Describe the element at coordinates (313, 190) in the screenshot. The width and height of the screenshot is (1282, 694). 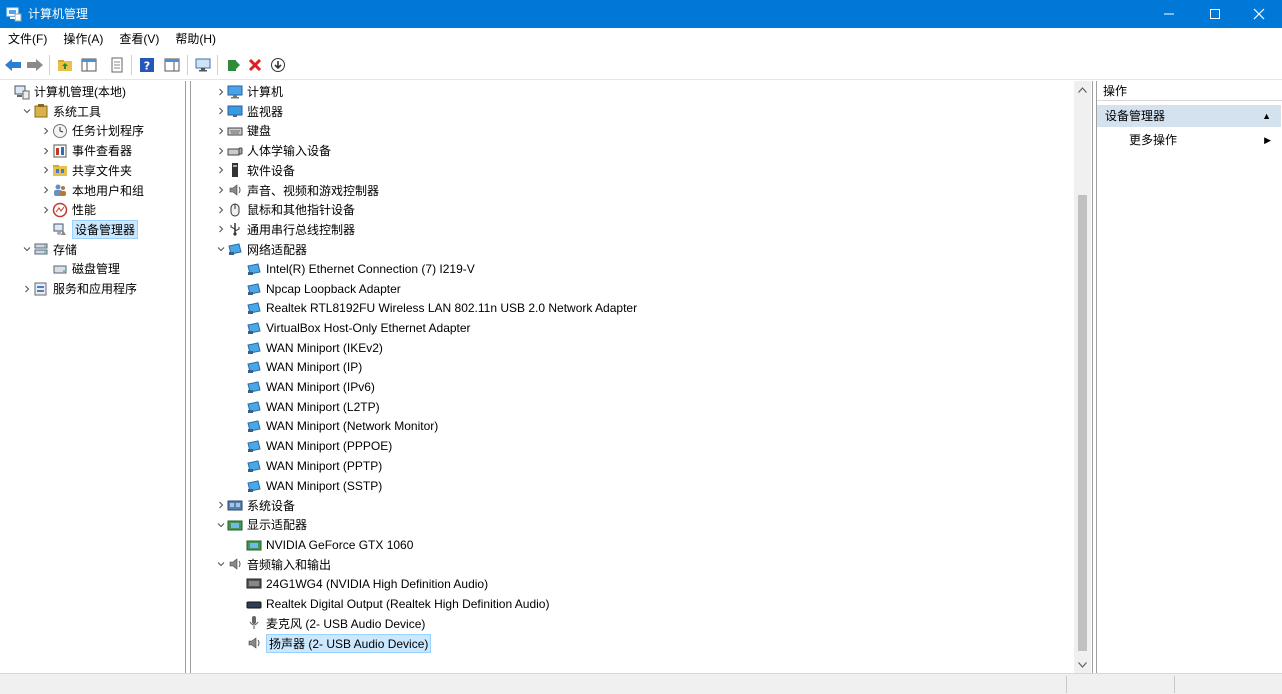
I see `device-tree-item-label: 声音、视频和游戏控制器` at that location.